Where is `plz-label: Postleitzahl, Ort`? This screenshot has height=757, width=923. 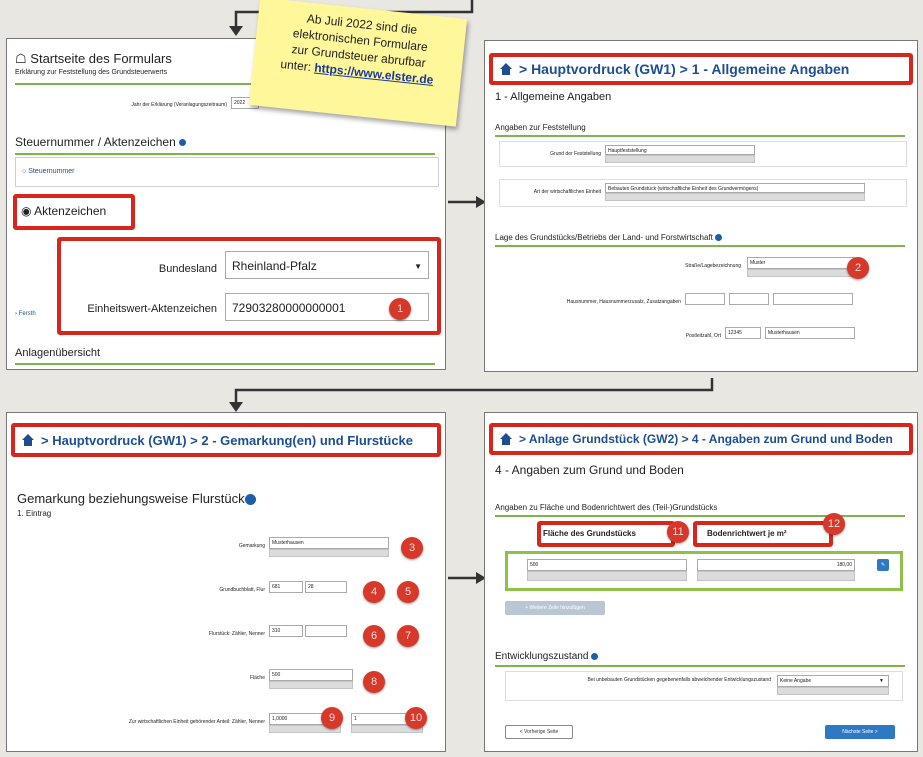 plz-label: Postleitzahl, Ort is located at coordinates (703, 336).